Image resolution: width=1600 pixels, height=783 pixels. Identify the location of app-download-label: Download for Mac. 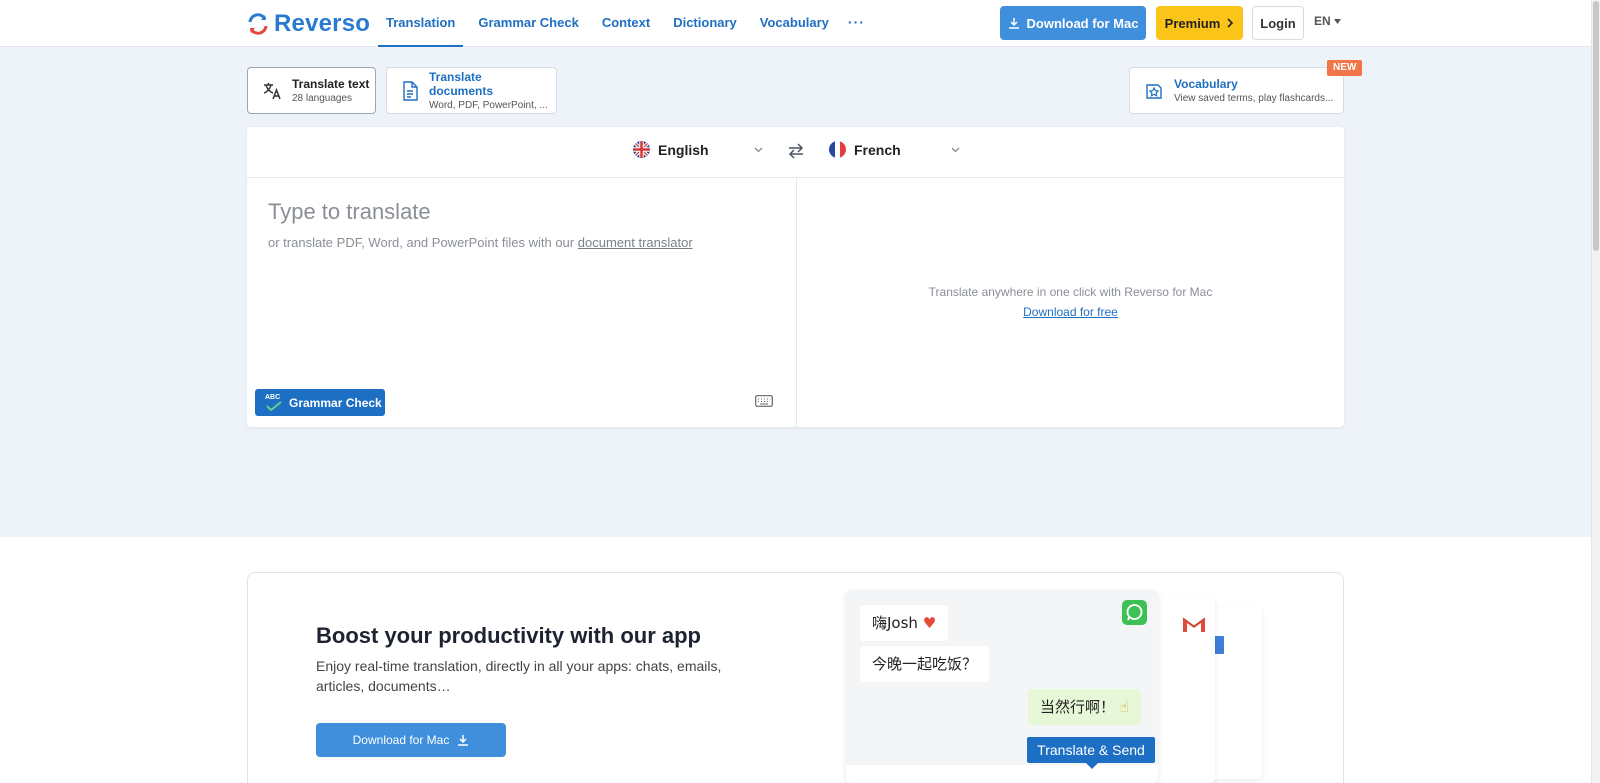
(401, 740).